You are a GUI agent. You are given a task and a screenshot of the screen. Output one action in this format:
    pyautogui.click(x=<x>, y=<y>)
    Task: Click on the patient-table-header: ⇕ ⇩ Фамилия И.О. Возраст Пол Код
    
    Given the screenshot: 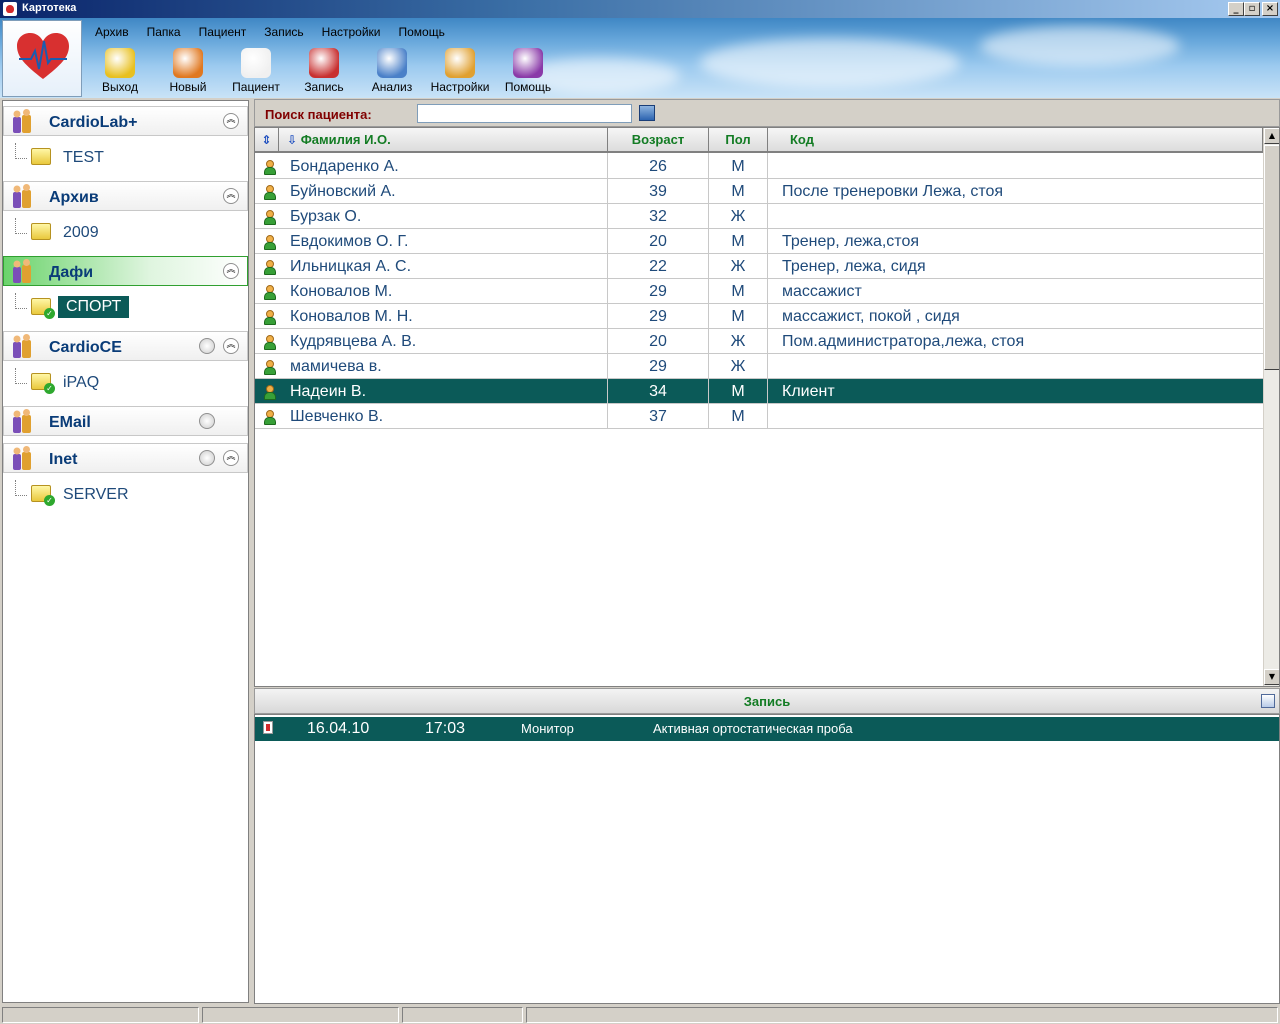 What is the action you would take?
    pyautogui.click(x=759, y=140)
    